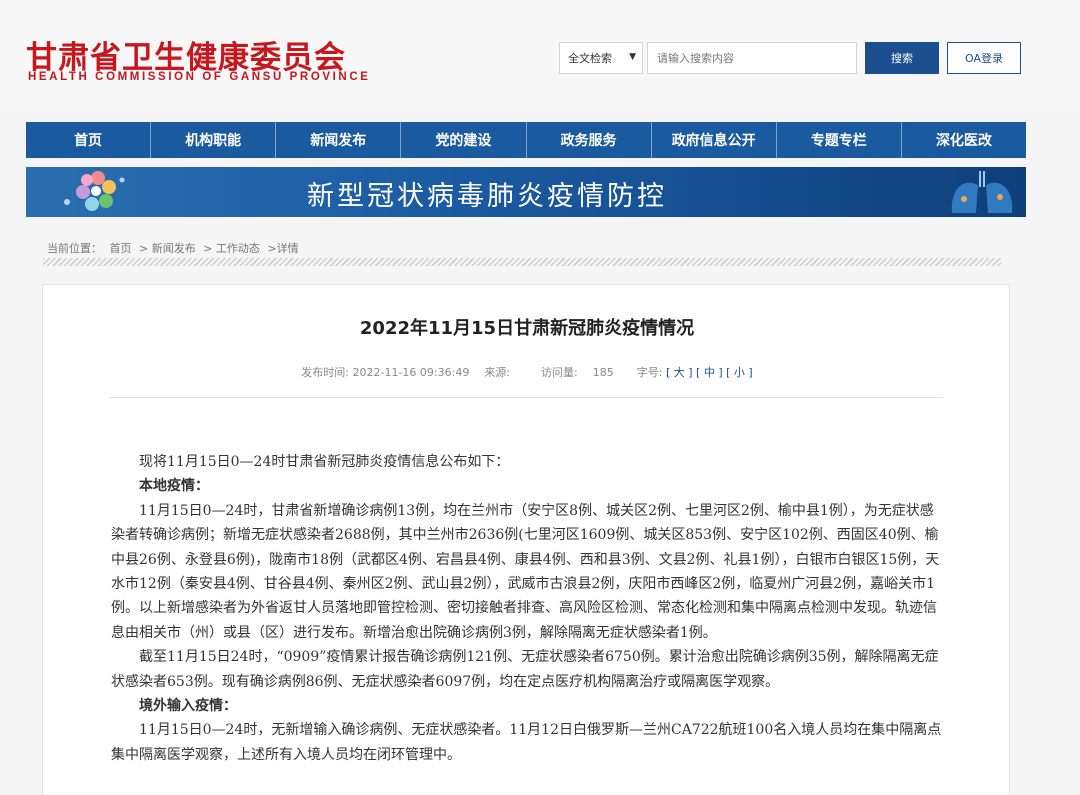  I want to click on site-logo-english: HEALTH COMMISSION OF GANSU PROVINCE, so click(199, 77).